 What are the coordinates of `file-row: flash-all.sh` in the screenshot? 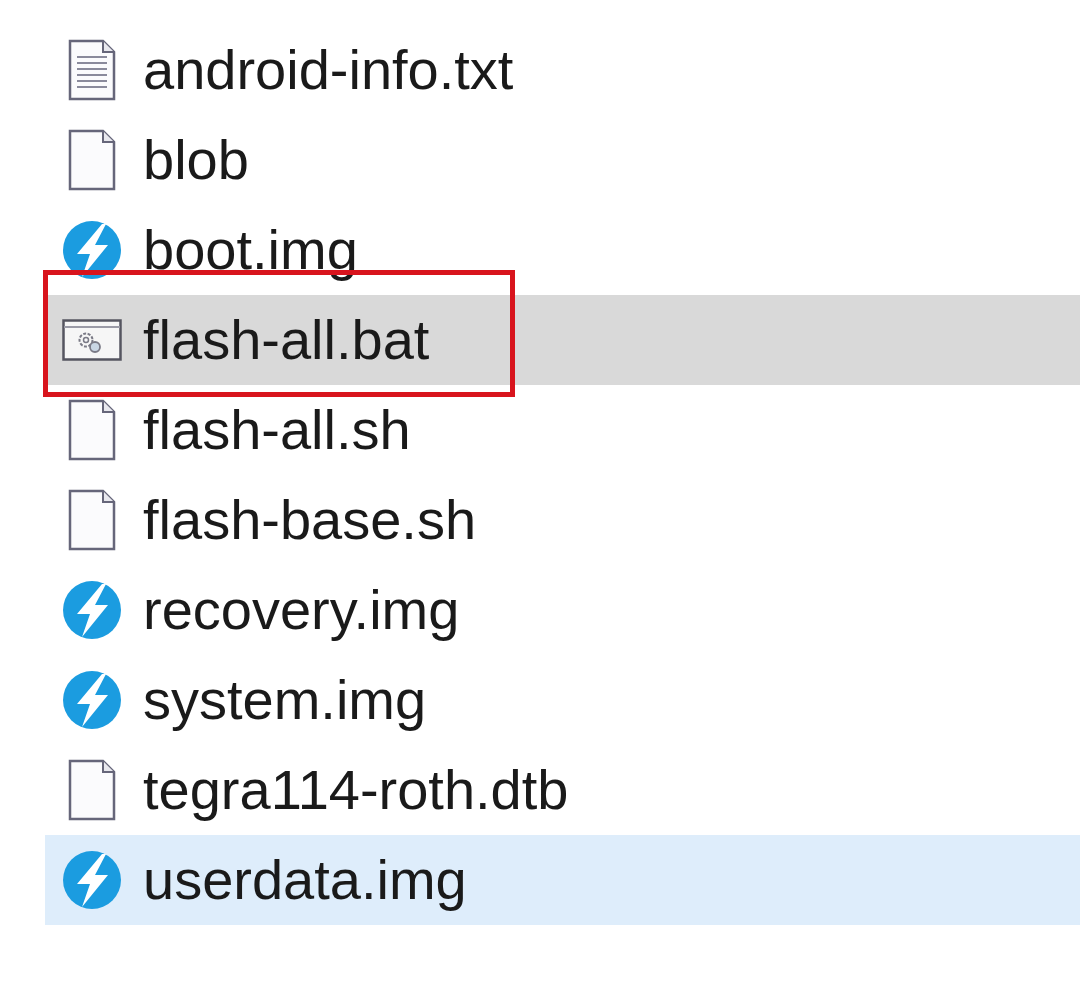 It's located at (562, 430).